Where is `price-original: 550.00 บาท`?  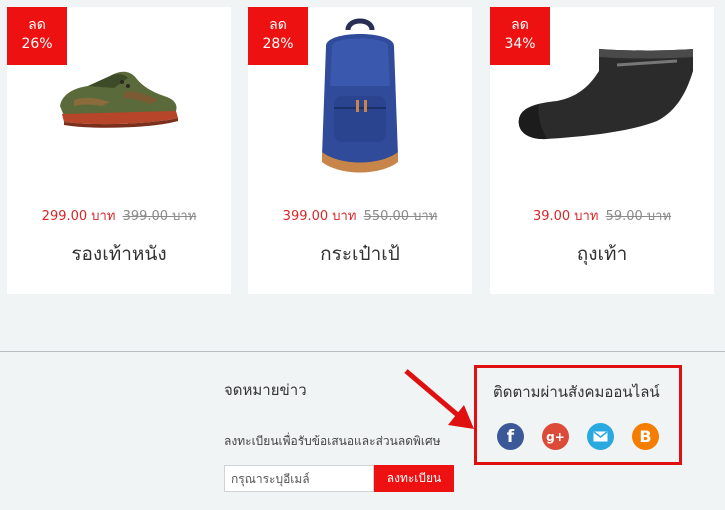
price-original: 550.00 บาท is located at coordinates (400, 216).